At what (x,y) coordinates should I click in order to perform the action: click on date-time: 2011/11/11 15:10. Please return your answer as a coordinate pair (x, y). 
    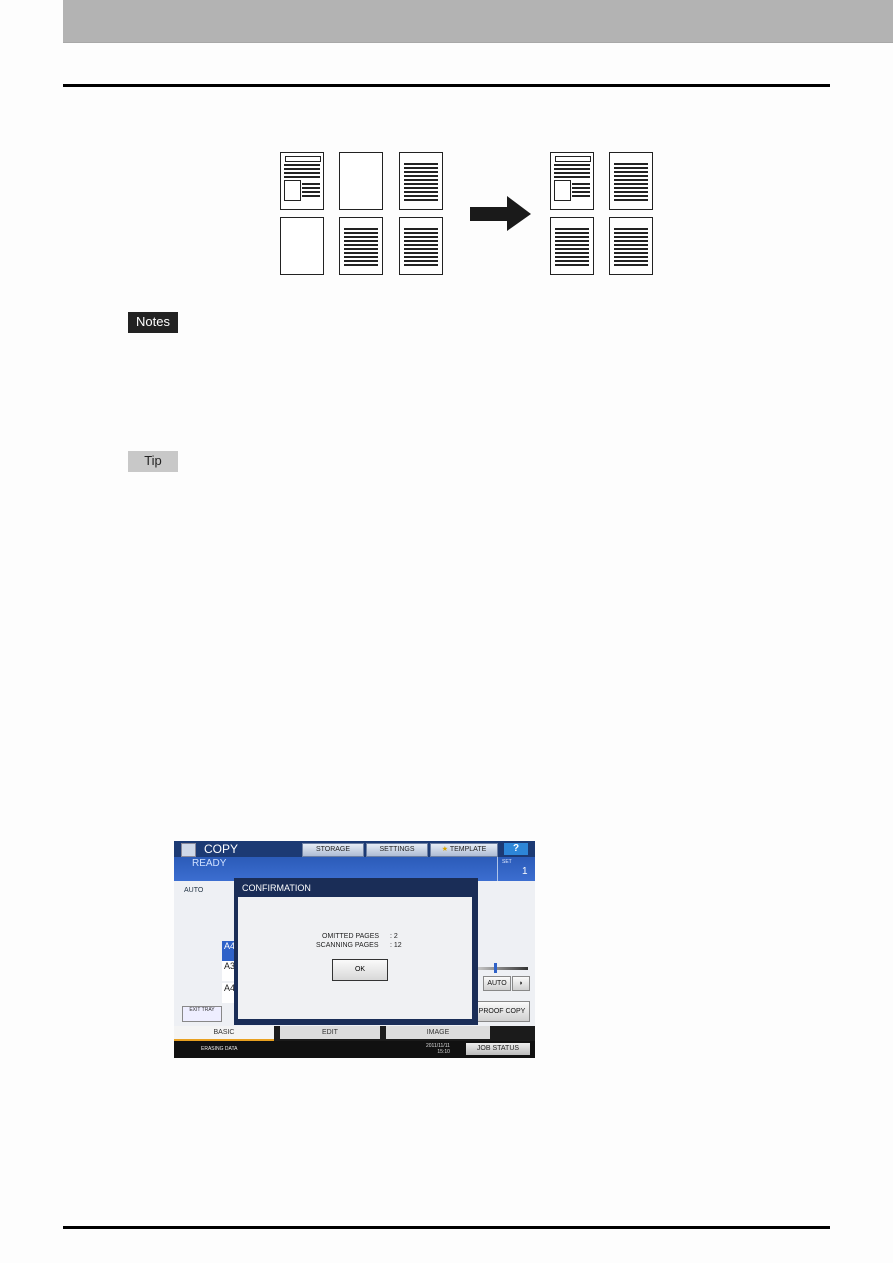
    Looking at the image, I should click on (438, 1049).